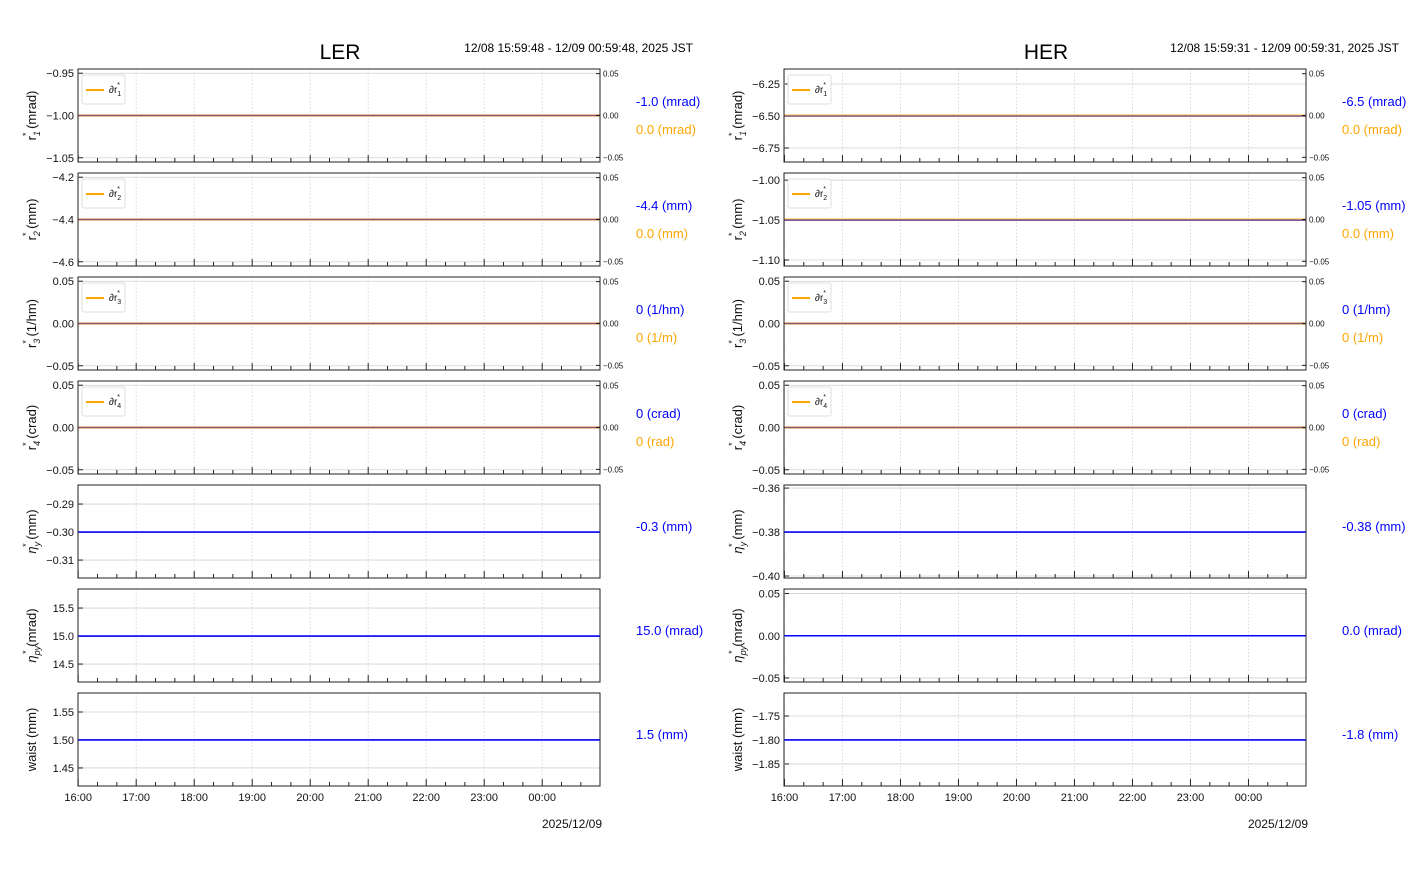 The height and width of the screenshot is (869, 1412). What do you see at coordinates (310, 798) in the screenshot?
I see `x-tick-label: 20:00` at bounding box center [310, 798].